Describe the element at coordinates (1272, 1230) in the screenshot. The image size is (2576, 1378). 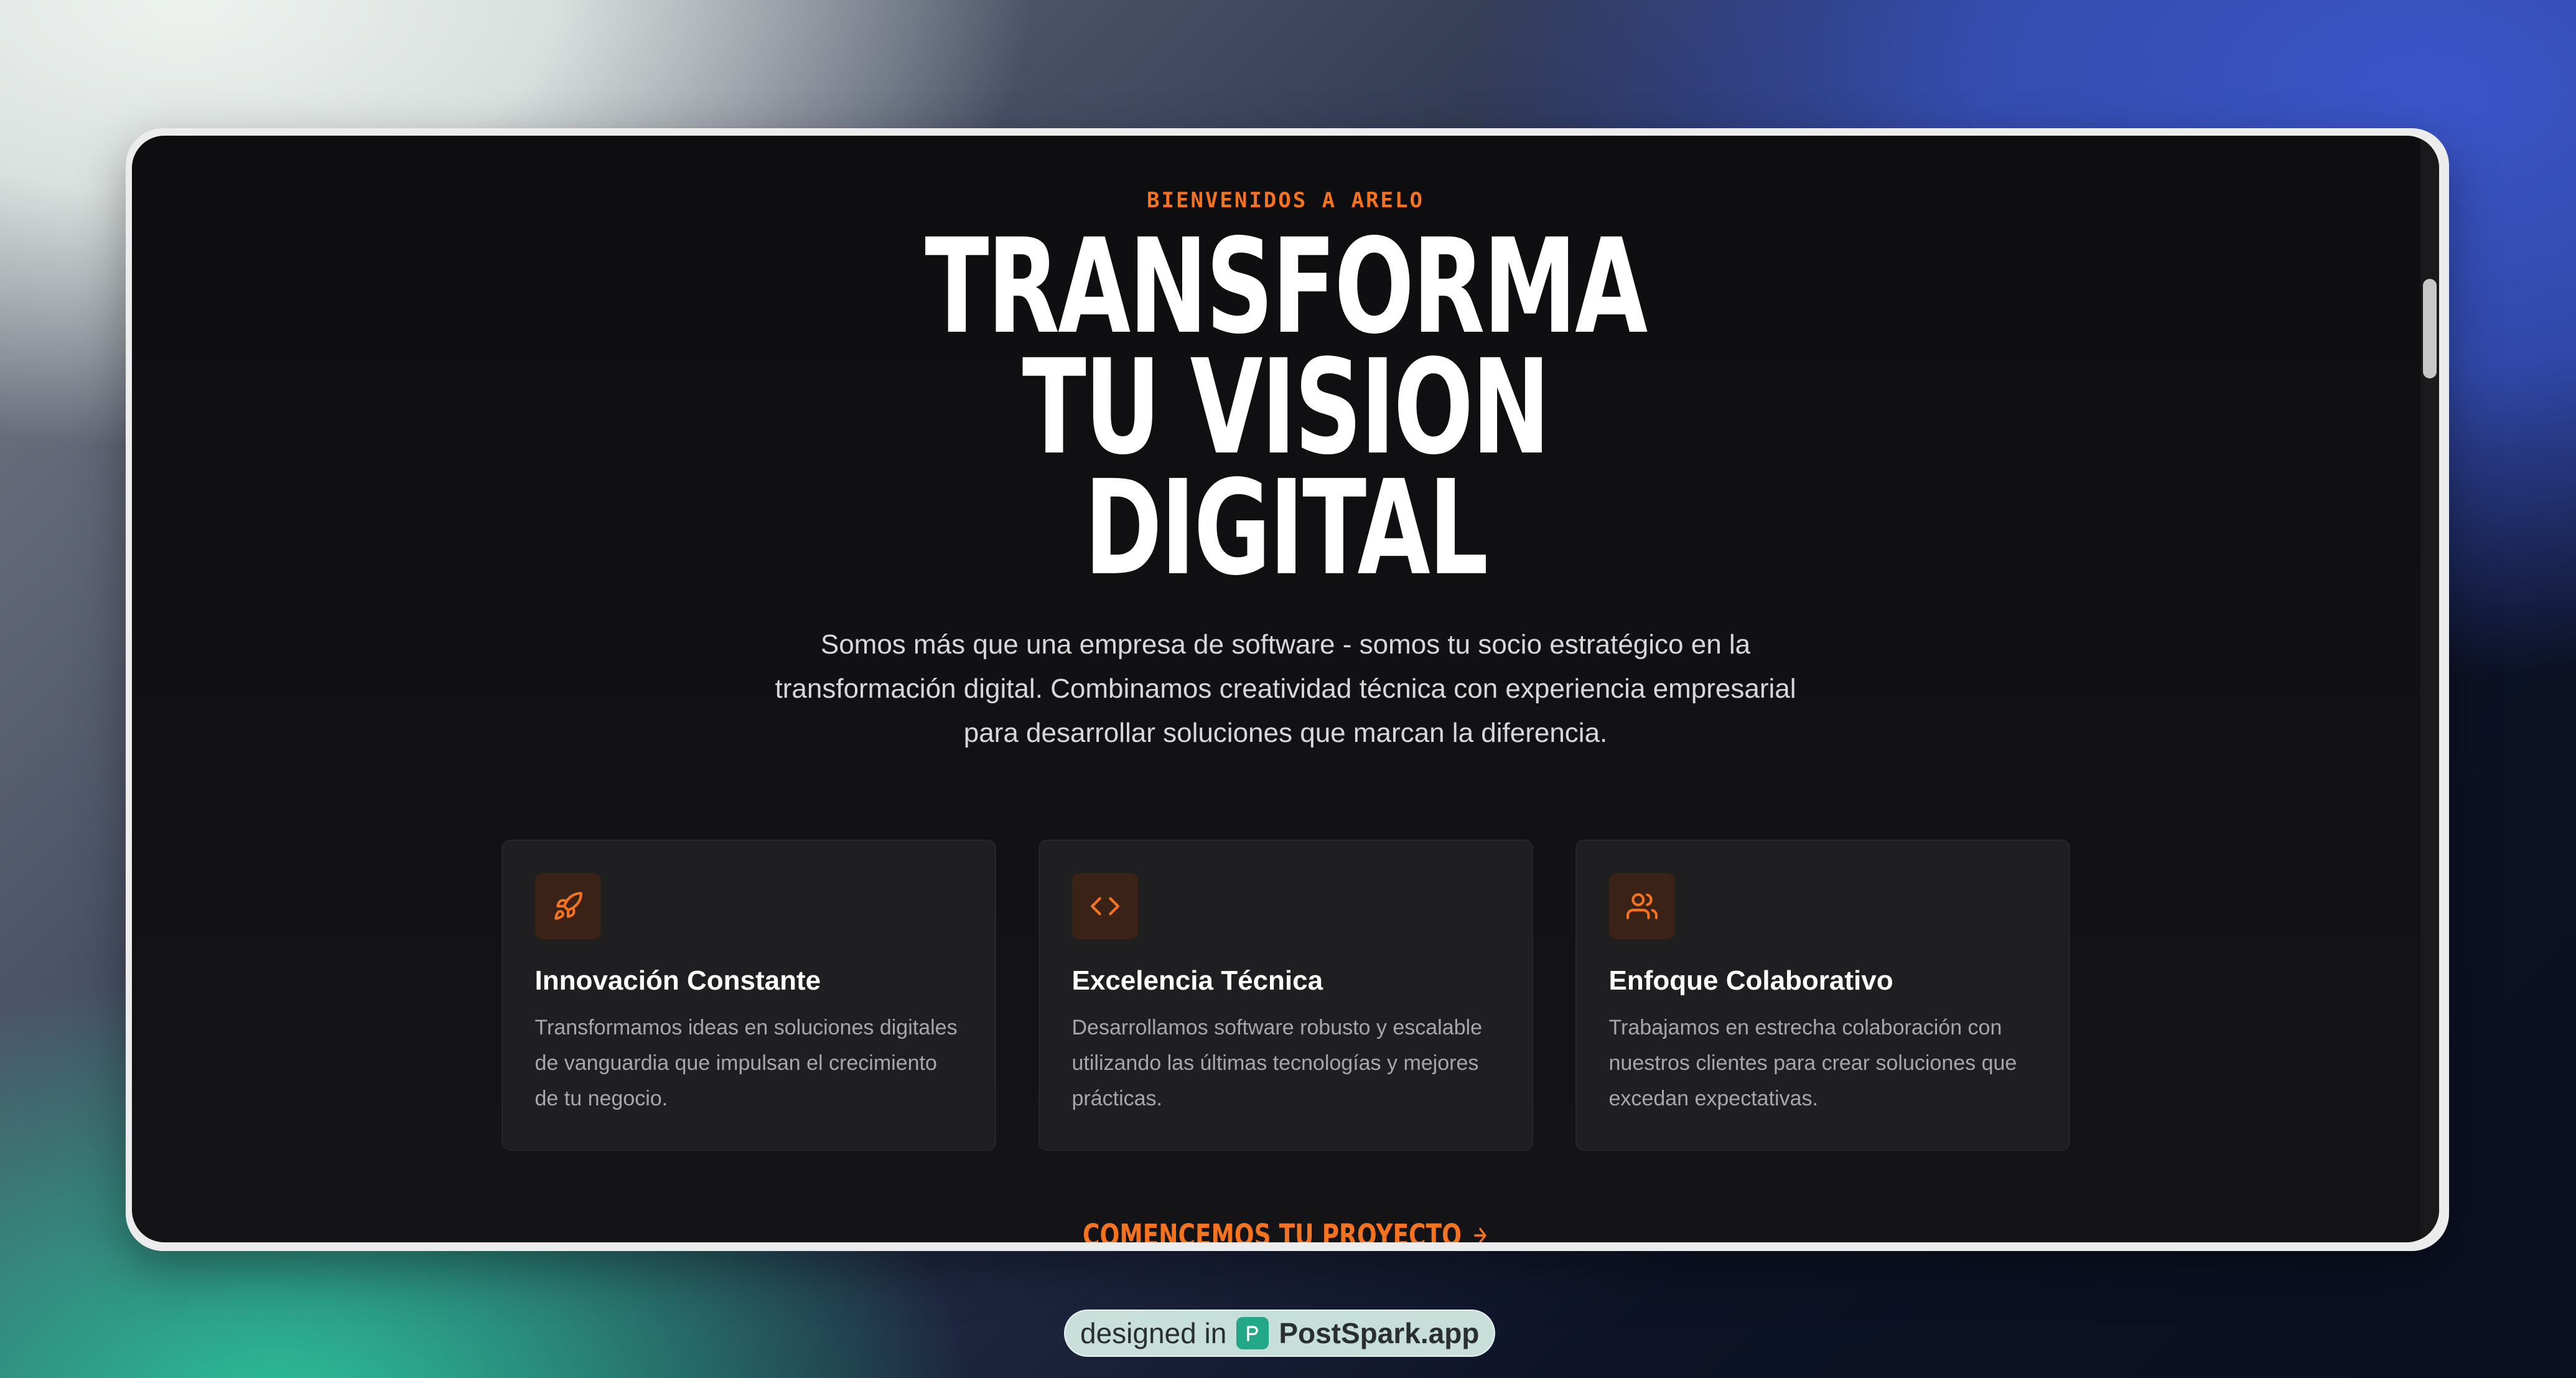
I see `start-project-label: COMENCEMOS TU PROYECTO` at that location.